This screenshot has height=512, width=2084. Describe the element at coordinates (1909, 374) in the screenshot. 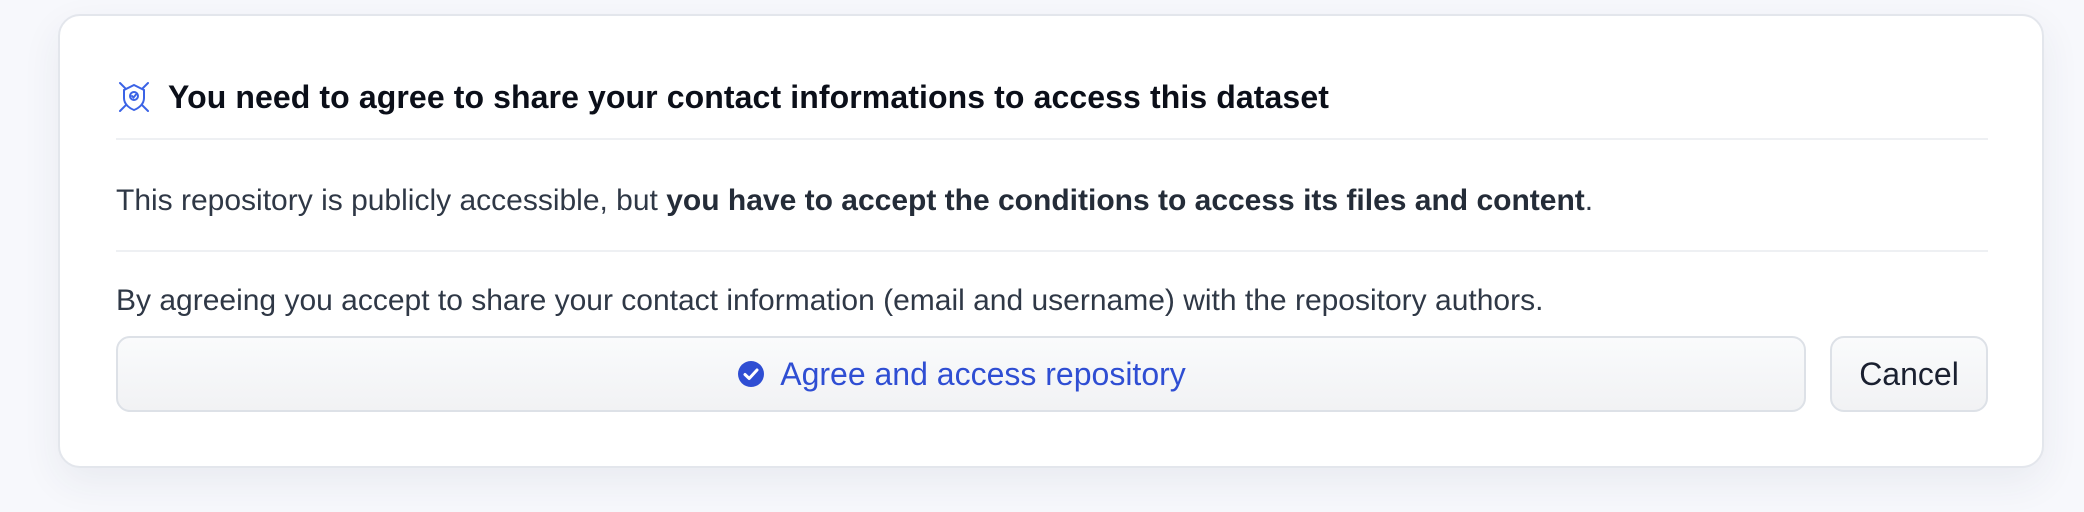

I see `cancel-button: Cancel` at that location.